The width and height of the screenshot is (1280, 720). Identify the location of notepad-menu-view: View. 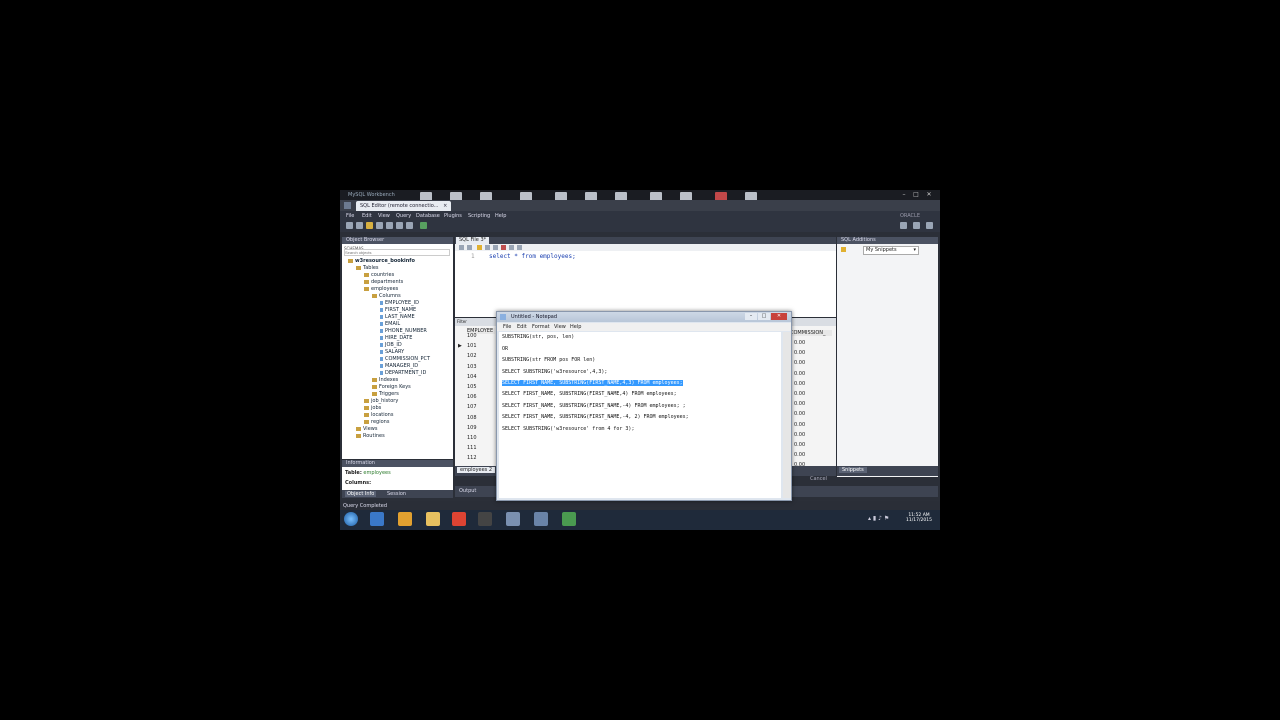
(560, 327).